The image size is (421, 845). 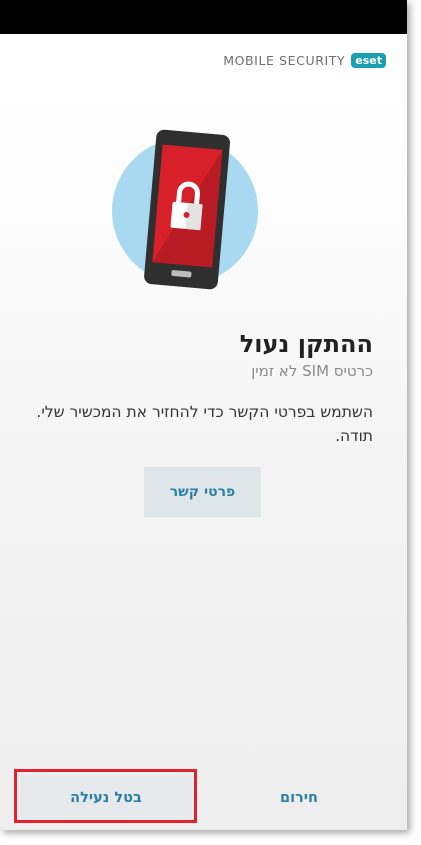 What do you see at coordinates (106, 797) in the screenshot?
I see `cancel-lock-button: בטל נעילה` at bounding box center [106, 797].